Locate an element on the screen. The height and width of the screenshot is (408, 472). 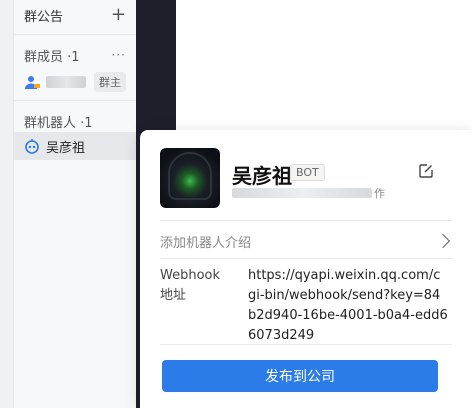
edit-icon is located at coordinates (426, 171).